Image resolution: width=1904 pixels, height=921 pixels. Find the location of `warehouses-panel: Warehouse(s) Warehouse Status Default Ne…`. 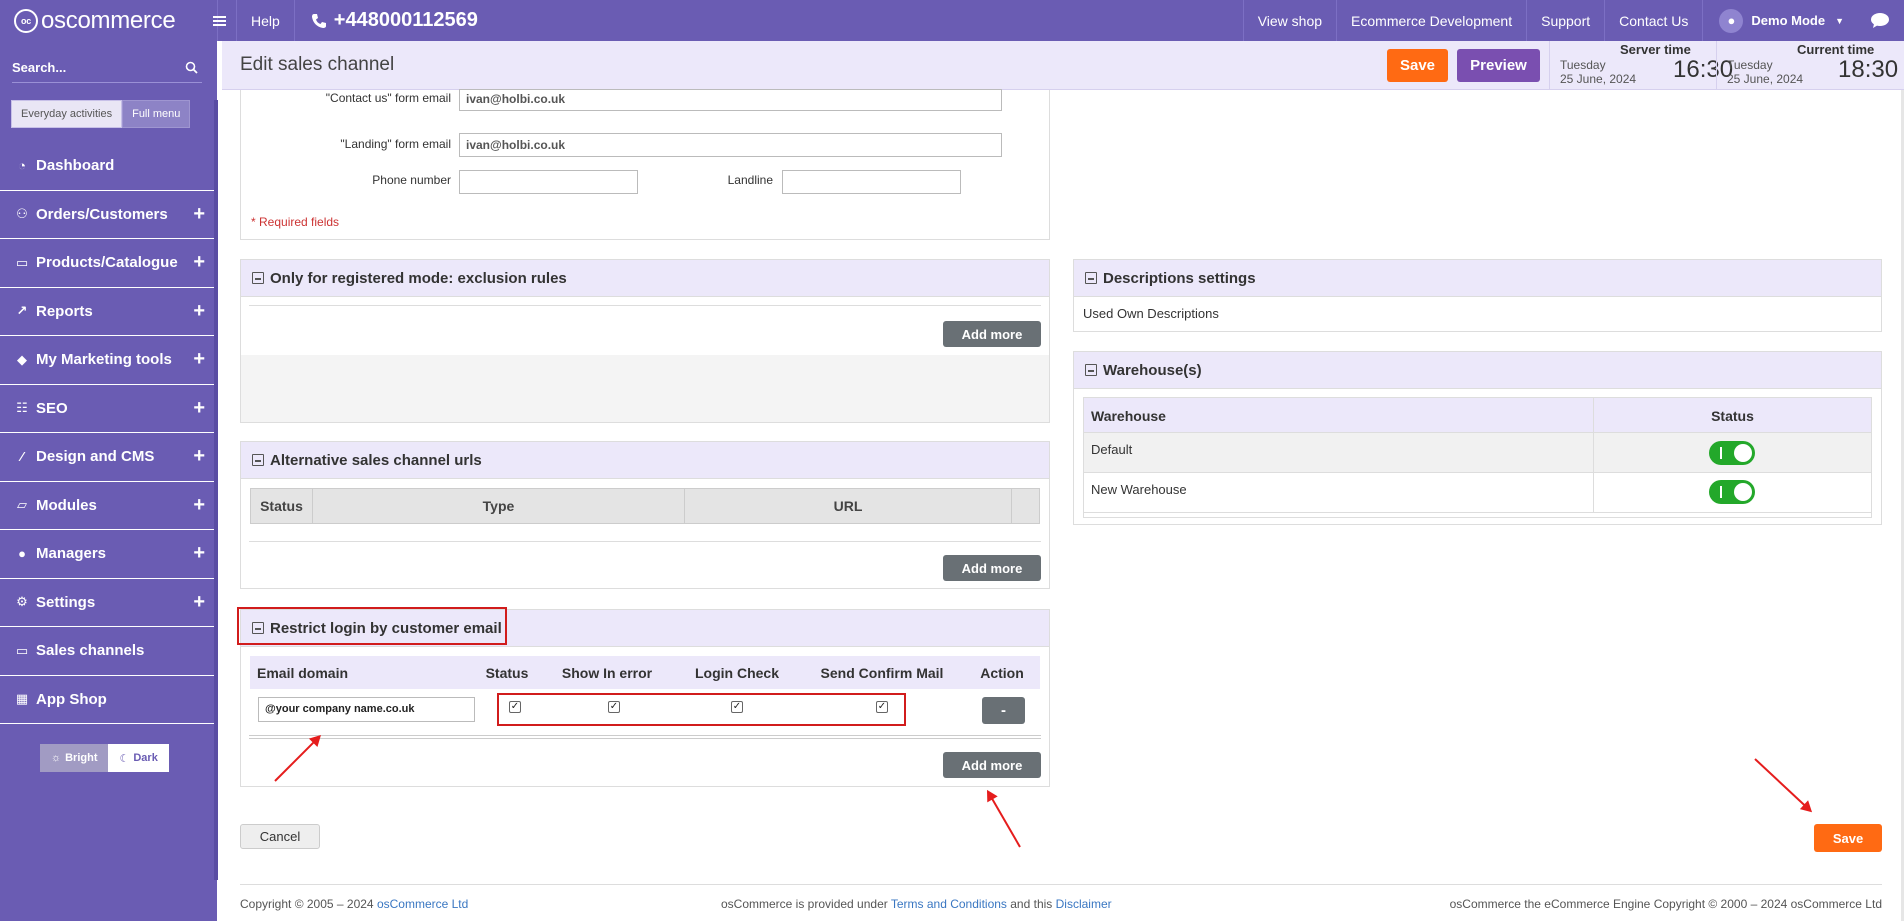

warehouses-panel: Warehouse(s) Warehouse Status Default Ne… is located at coordinates (1477, 438).